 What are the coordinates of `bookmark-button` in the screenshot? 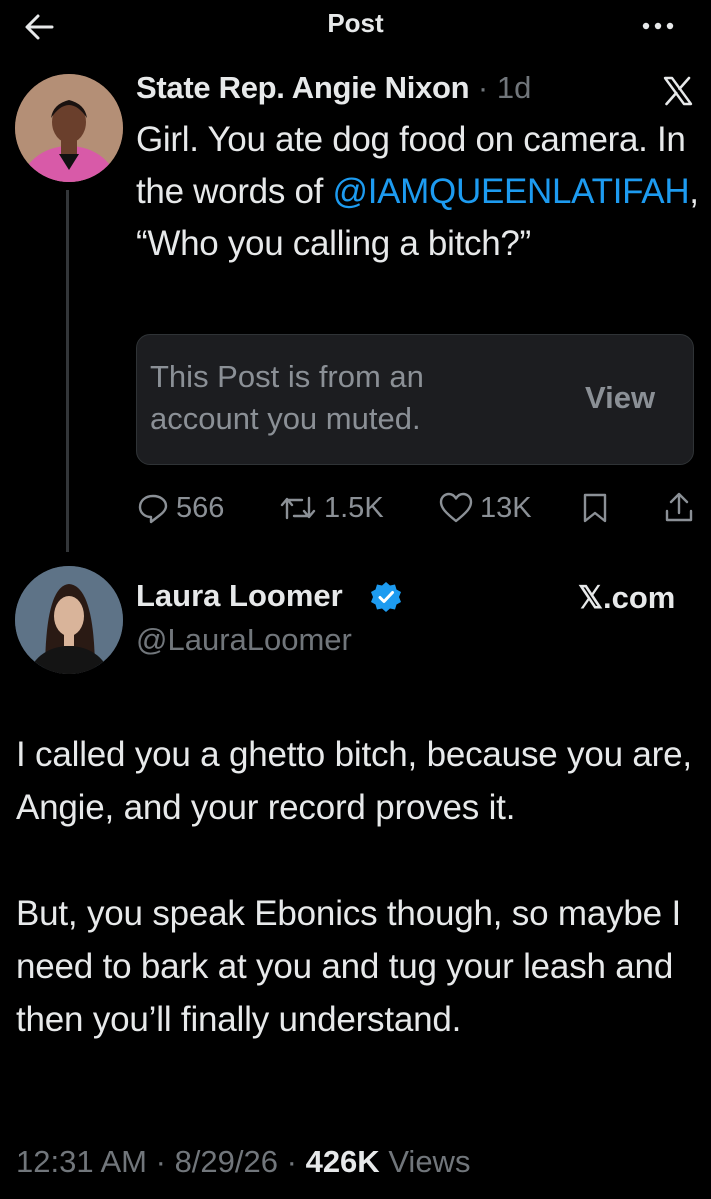 It's located at (598, 508).